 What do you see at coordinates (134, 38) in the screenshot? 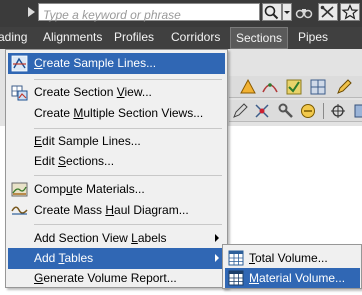
I see `tab-profiles: Profiles` at bounding box center [134, 38].